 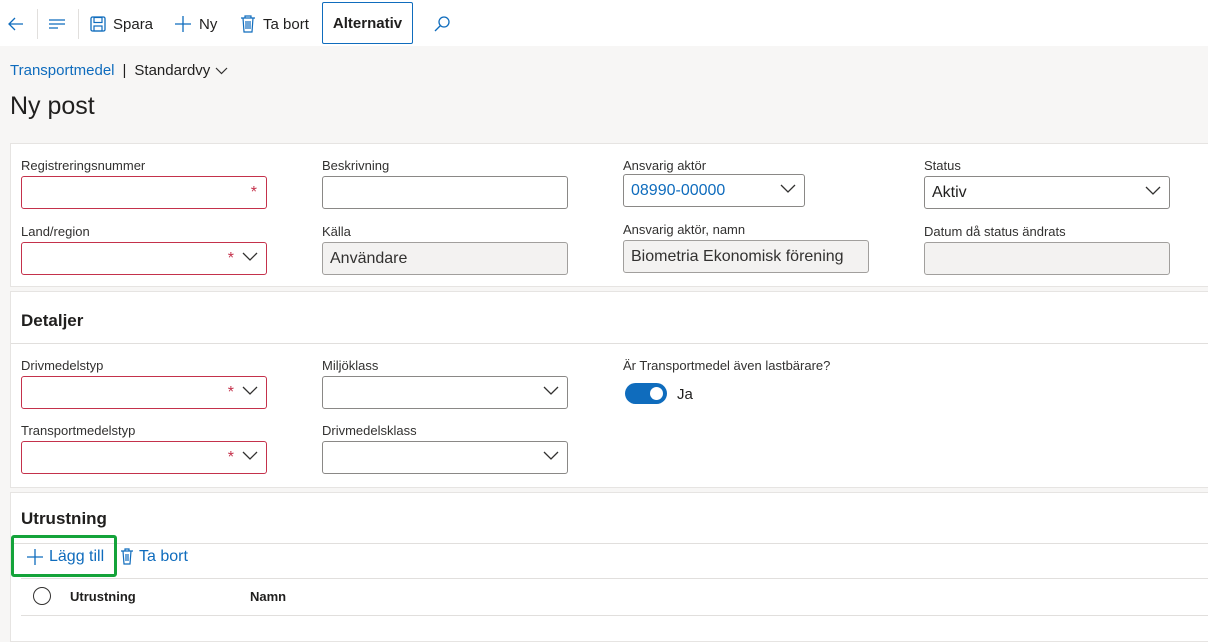 What do you see at coordinates (195, 24) in the screenshot?
I see `new-button: Ny` at bounding box center [195, 24].